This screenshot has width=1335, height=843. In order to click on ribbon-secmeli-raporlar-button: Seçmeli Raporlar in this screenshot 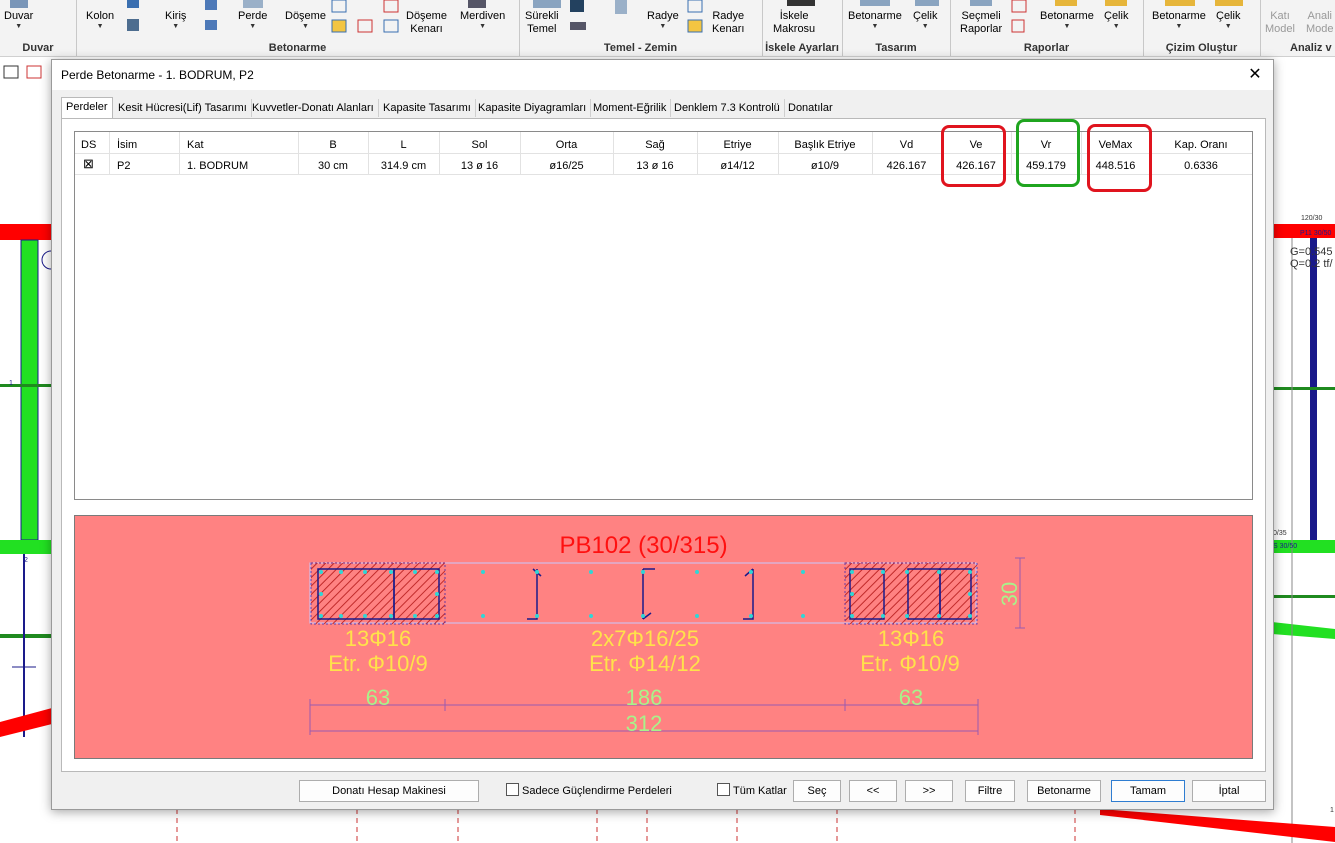, I will do `click(981, 23)`.